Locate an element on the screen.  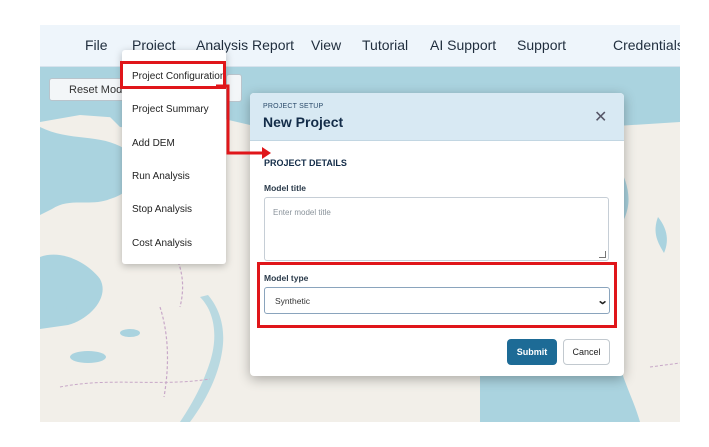
resize-grip-icon is located at coordinates (602, 254).